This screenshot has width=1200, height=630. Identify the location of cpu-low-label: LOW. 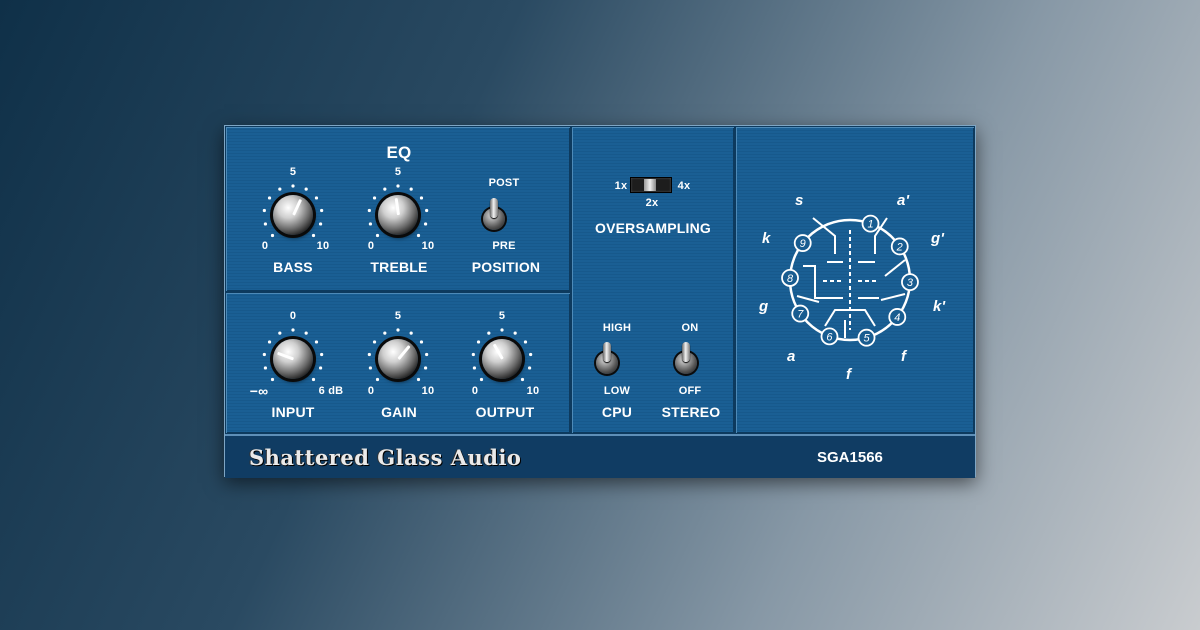
(617, 391).